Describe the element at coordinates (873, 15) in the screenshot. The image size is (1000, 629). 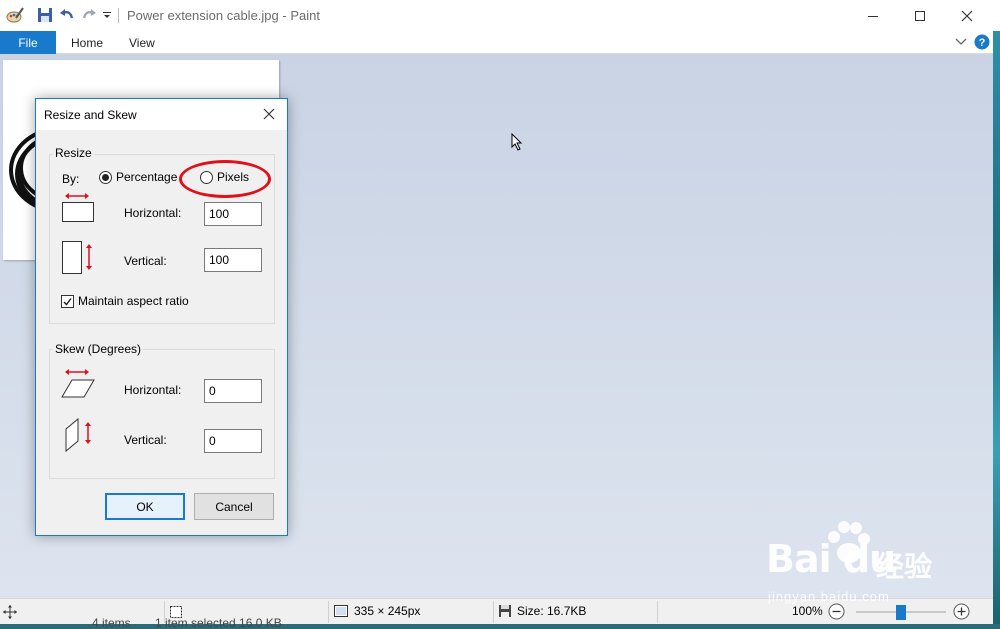
I see `minimize-icon` at that location.